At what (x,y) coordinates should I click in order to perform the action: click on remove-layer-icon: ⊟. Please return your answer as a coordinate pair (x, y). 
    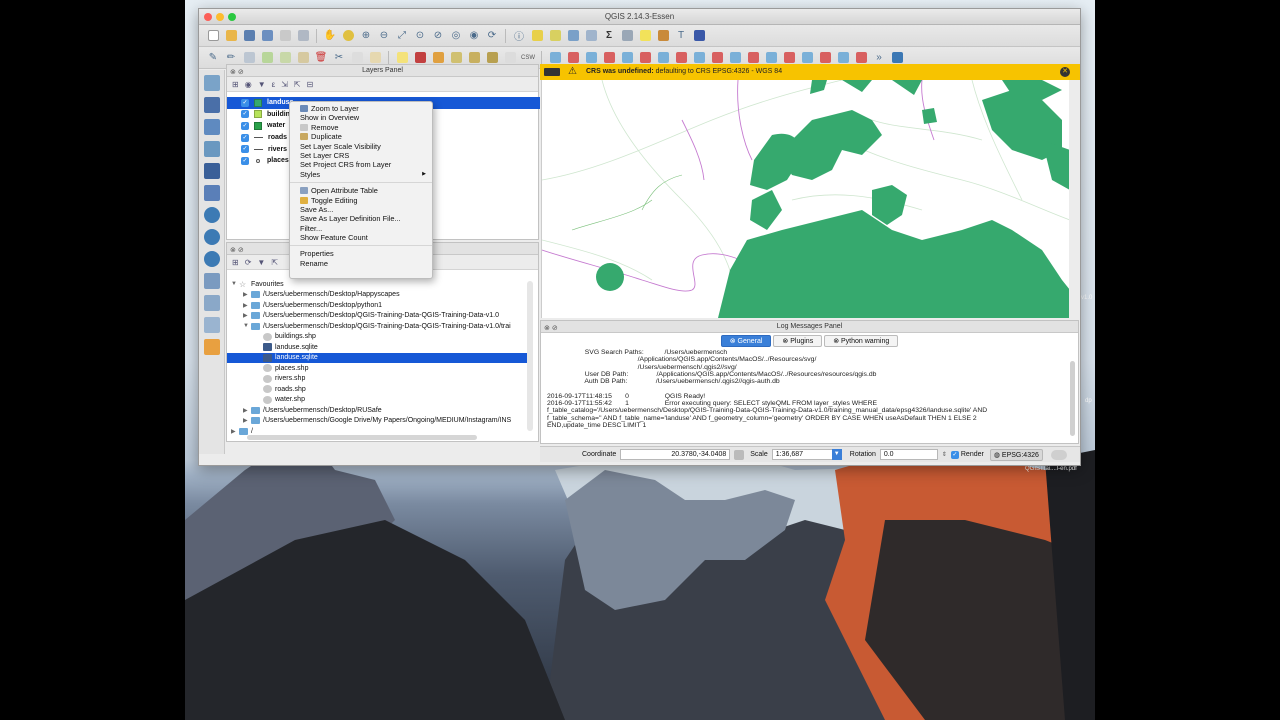
    Looking at the image, I should click on (310, 84).